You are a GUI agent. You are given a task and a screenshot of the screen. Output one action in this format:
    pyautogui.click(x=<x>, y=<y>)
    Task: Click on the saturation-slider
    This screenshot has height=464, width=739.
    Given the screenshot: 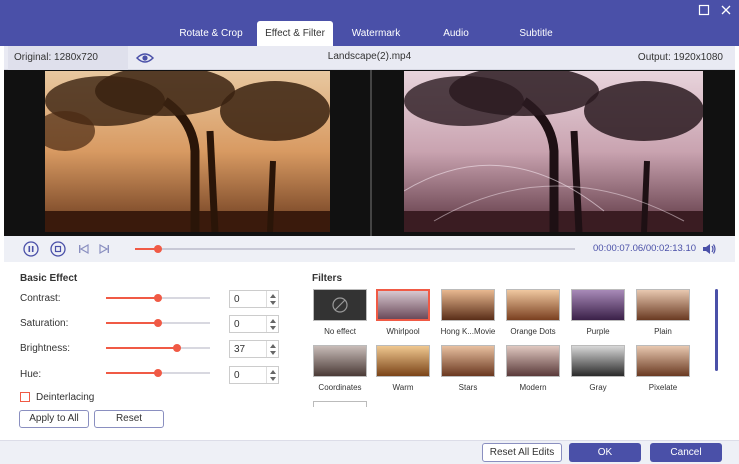 What is the action you would take?
    pyautogui.click(x=158, y=323)
    